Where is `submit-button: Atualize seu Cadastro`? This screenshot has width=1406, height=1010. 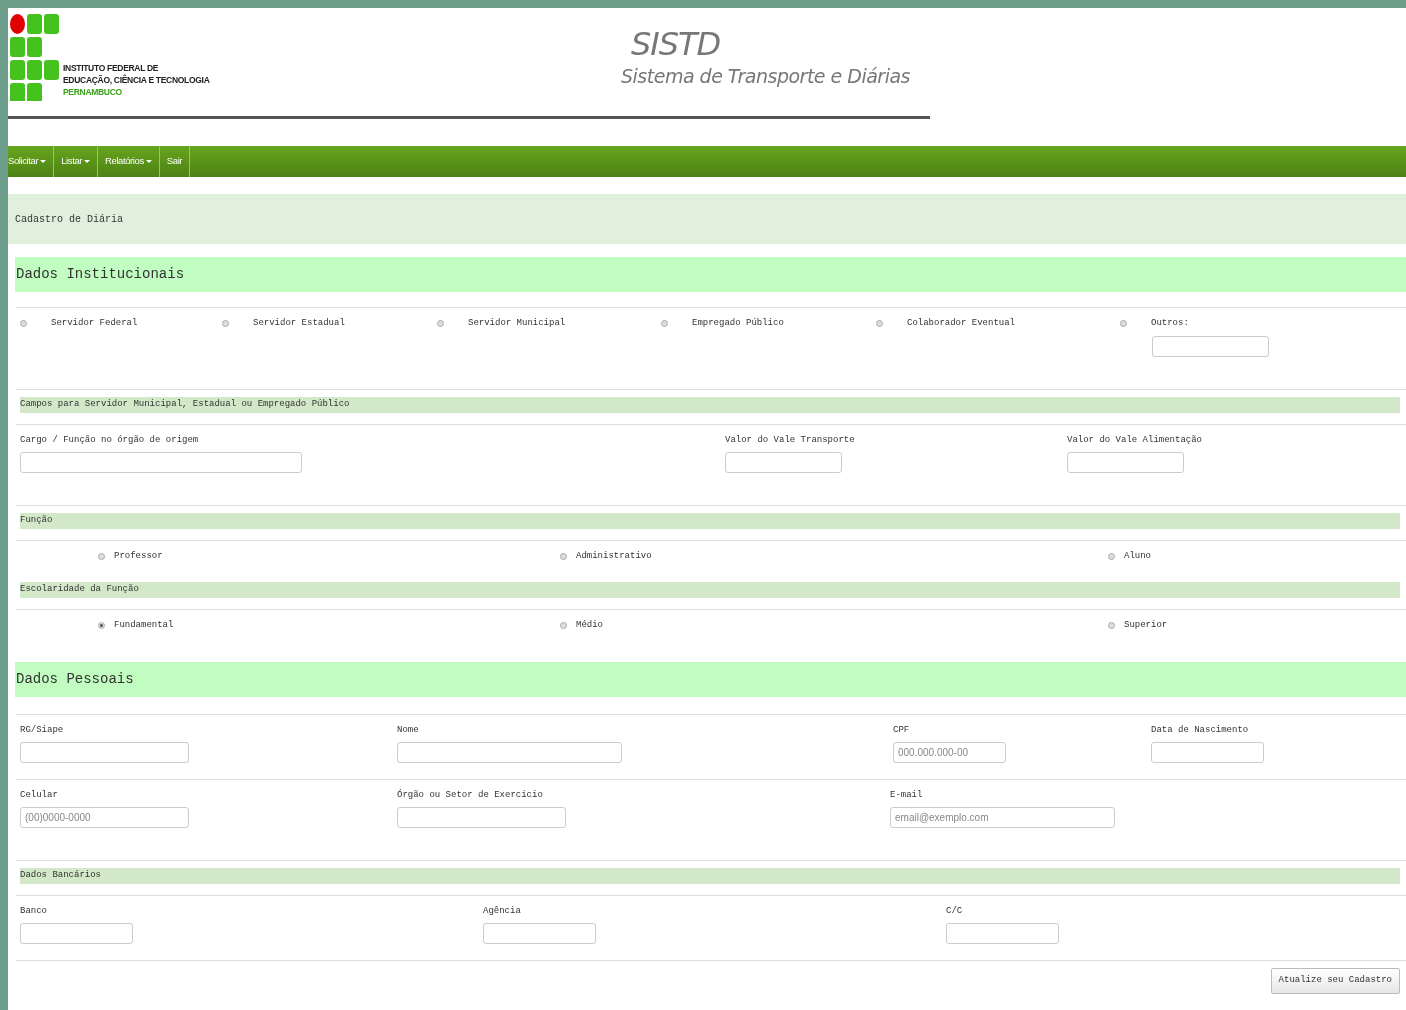
submit-button: Atualize seu Cadastro is located at coordinates (1335, 981).